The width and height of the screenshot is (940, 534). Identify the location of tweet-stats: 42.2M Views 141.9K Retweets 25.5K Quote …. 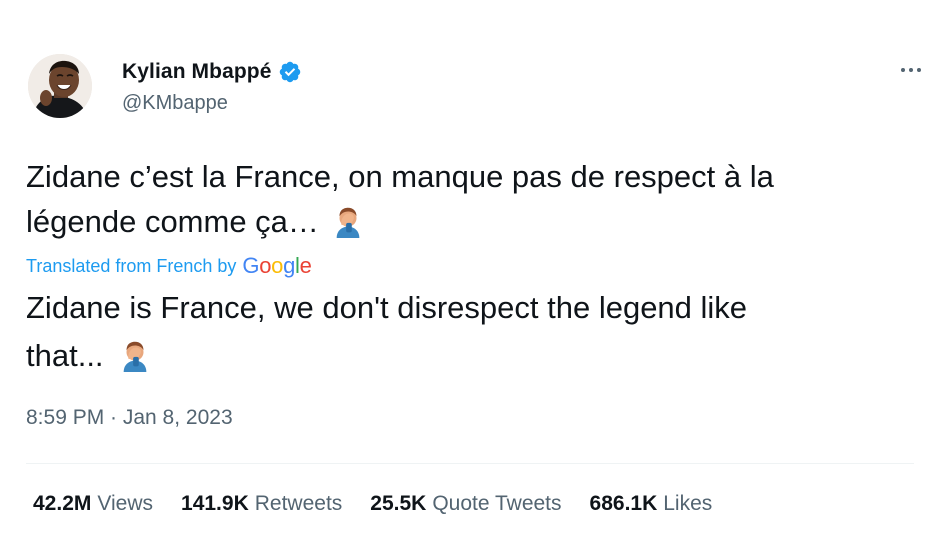
(372, 504).